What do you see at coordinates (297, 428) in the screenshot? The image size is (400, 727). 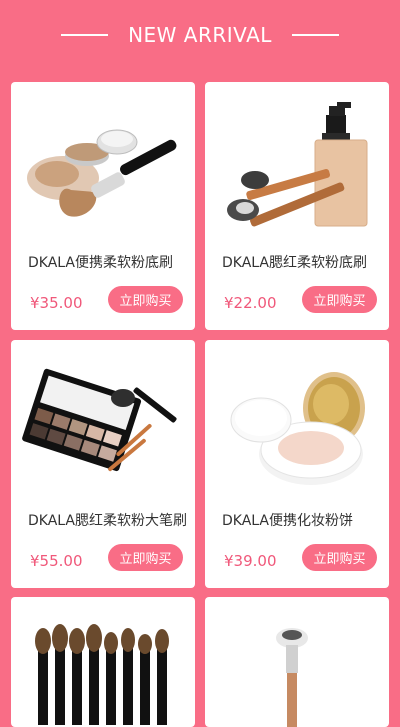 I see `compact-powder-icon` at bounding box center [297, 428].